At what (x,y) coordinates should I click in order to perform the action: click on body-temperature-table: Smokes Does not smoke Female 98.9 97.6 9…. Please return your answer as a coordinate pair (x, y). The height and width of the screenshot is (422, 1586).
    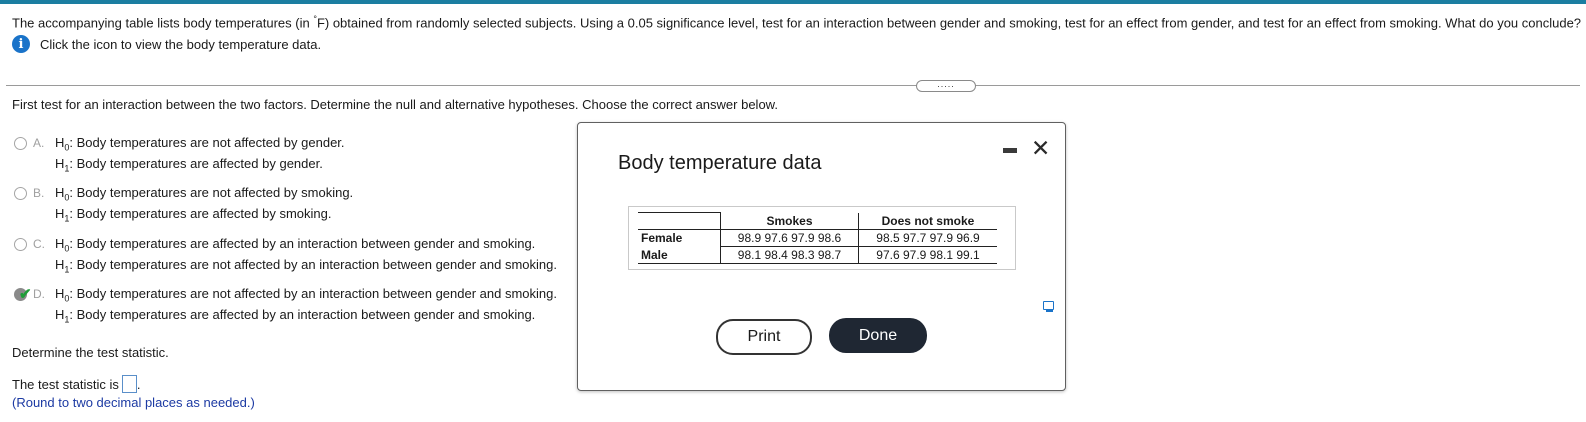
    Looking at the image, I should click on (817, 238).